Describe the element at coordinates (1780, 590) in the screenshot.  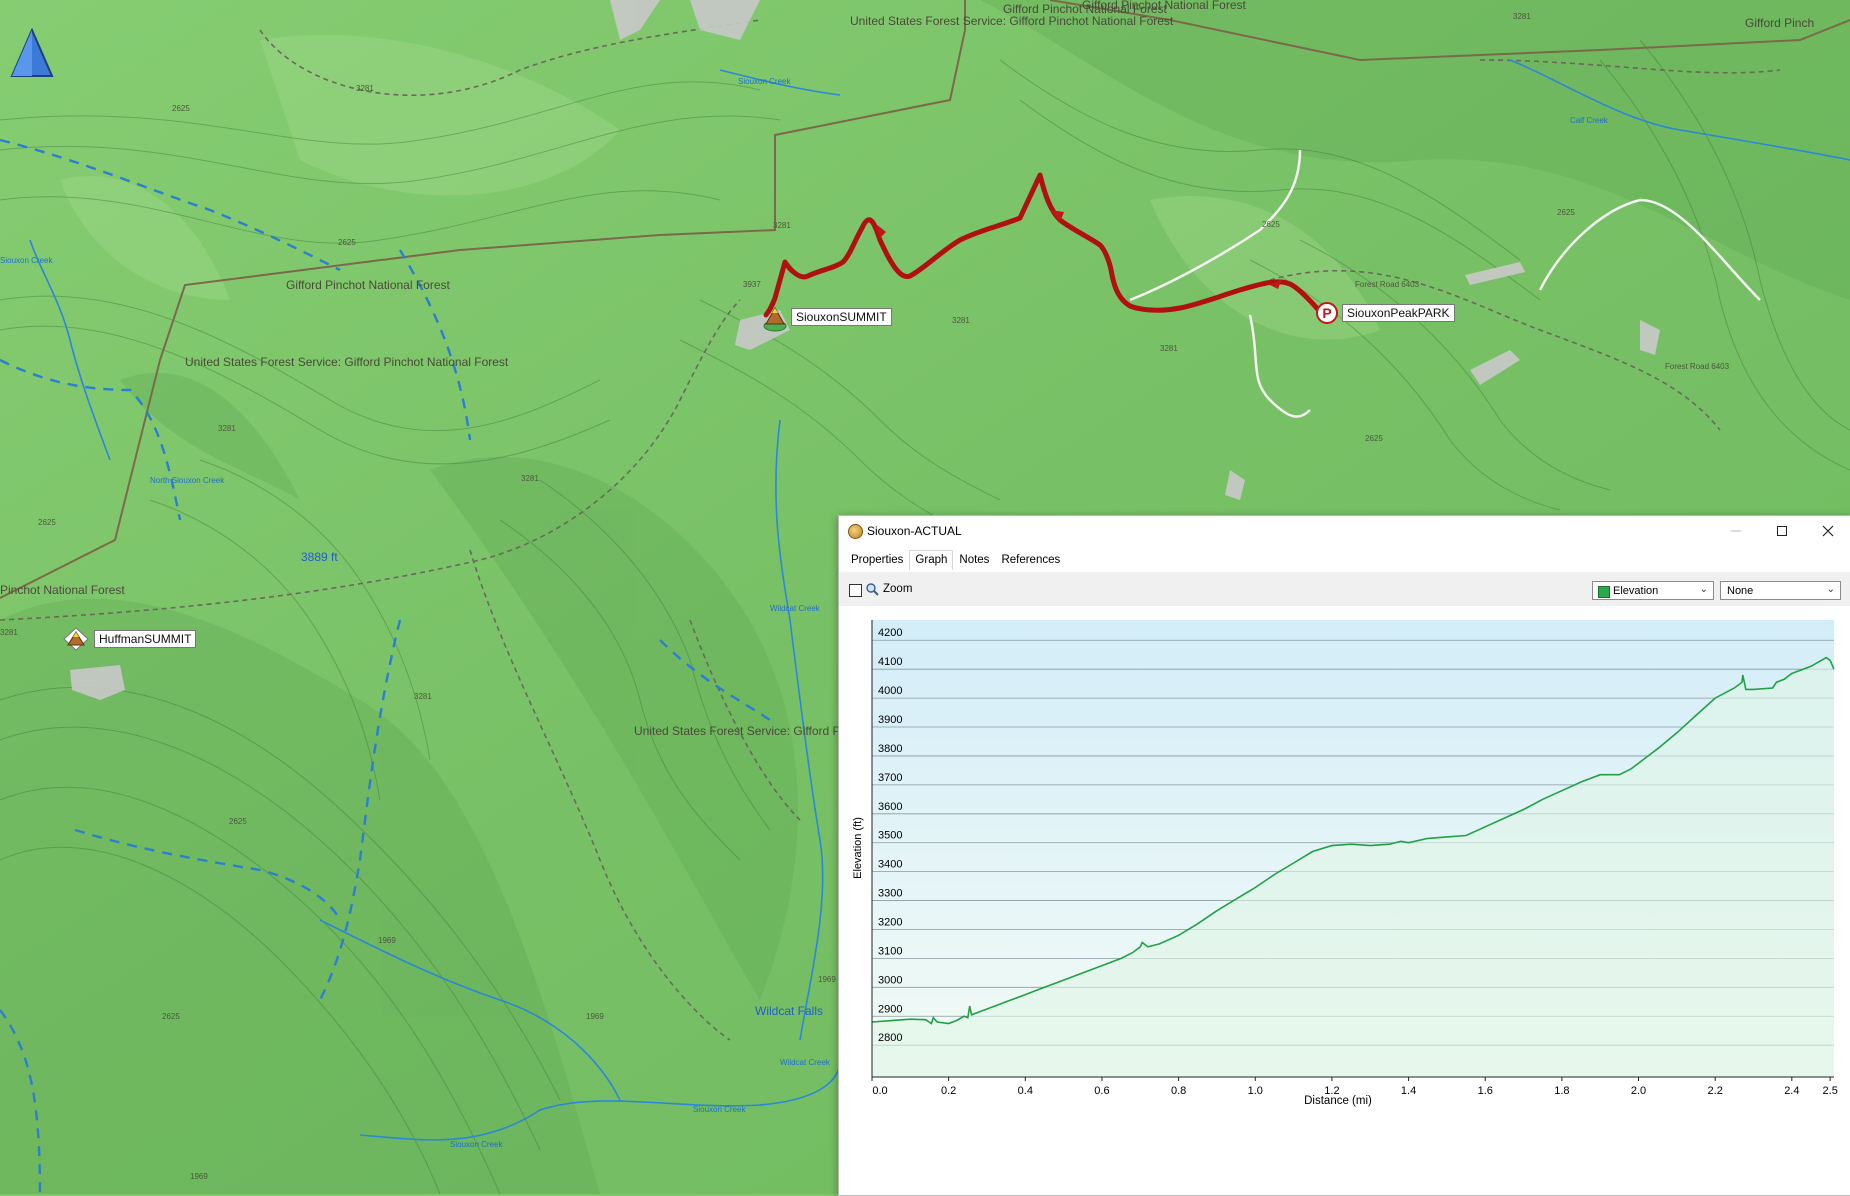
I see `secondary-graph-select: None ⌄` at that location.